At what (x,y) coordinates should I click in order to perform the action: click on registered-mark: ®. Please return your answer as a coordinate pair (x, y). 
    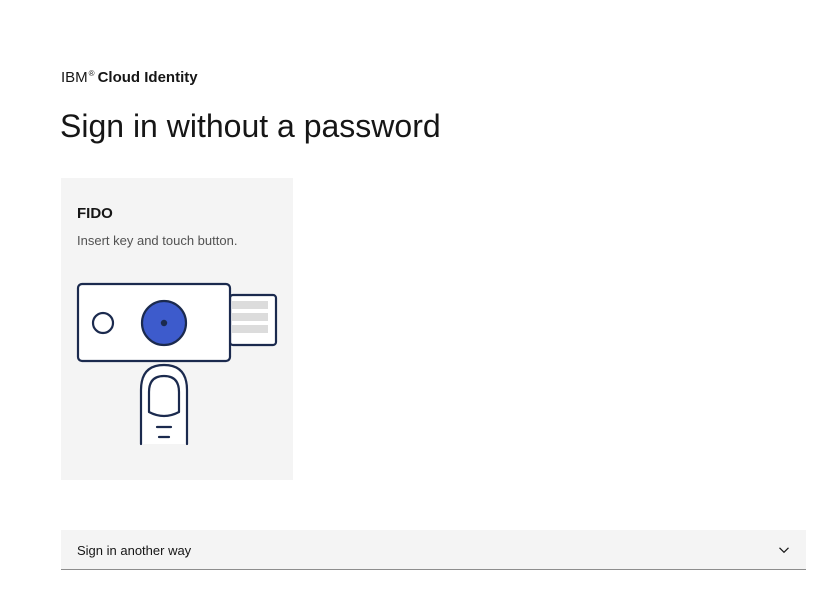
    Looking at the image, I should click on (91, 73).